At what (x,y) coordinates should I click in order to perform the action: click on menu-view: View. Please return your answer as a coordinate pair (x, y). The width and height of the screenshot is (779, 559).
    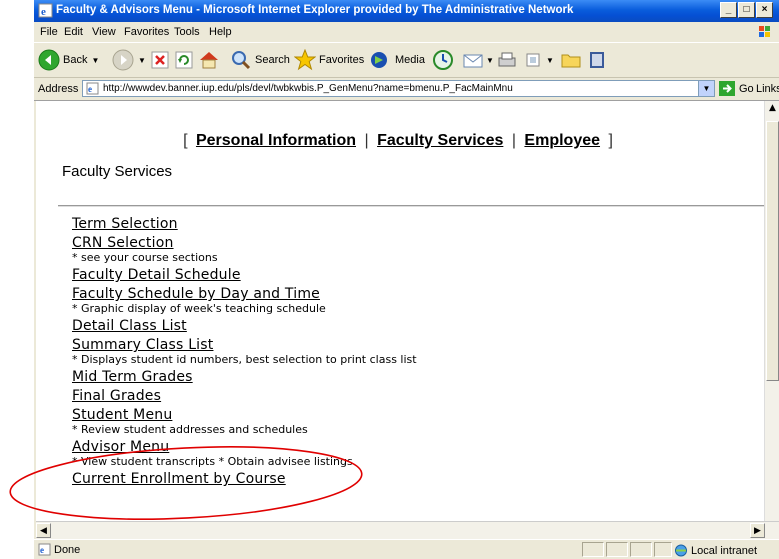
    Looking at the image, I should click on (104, 32).